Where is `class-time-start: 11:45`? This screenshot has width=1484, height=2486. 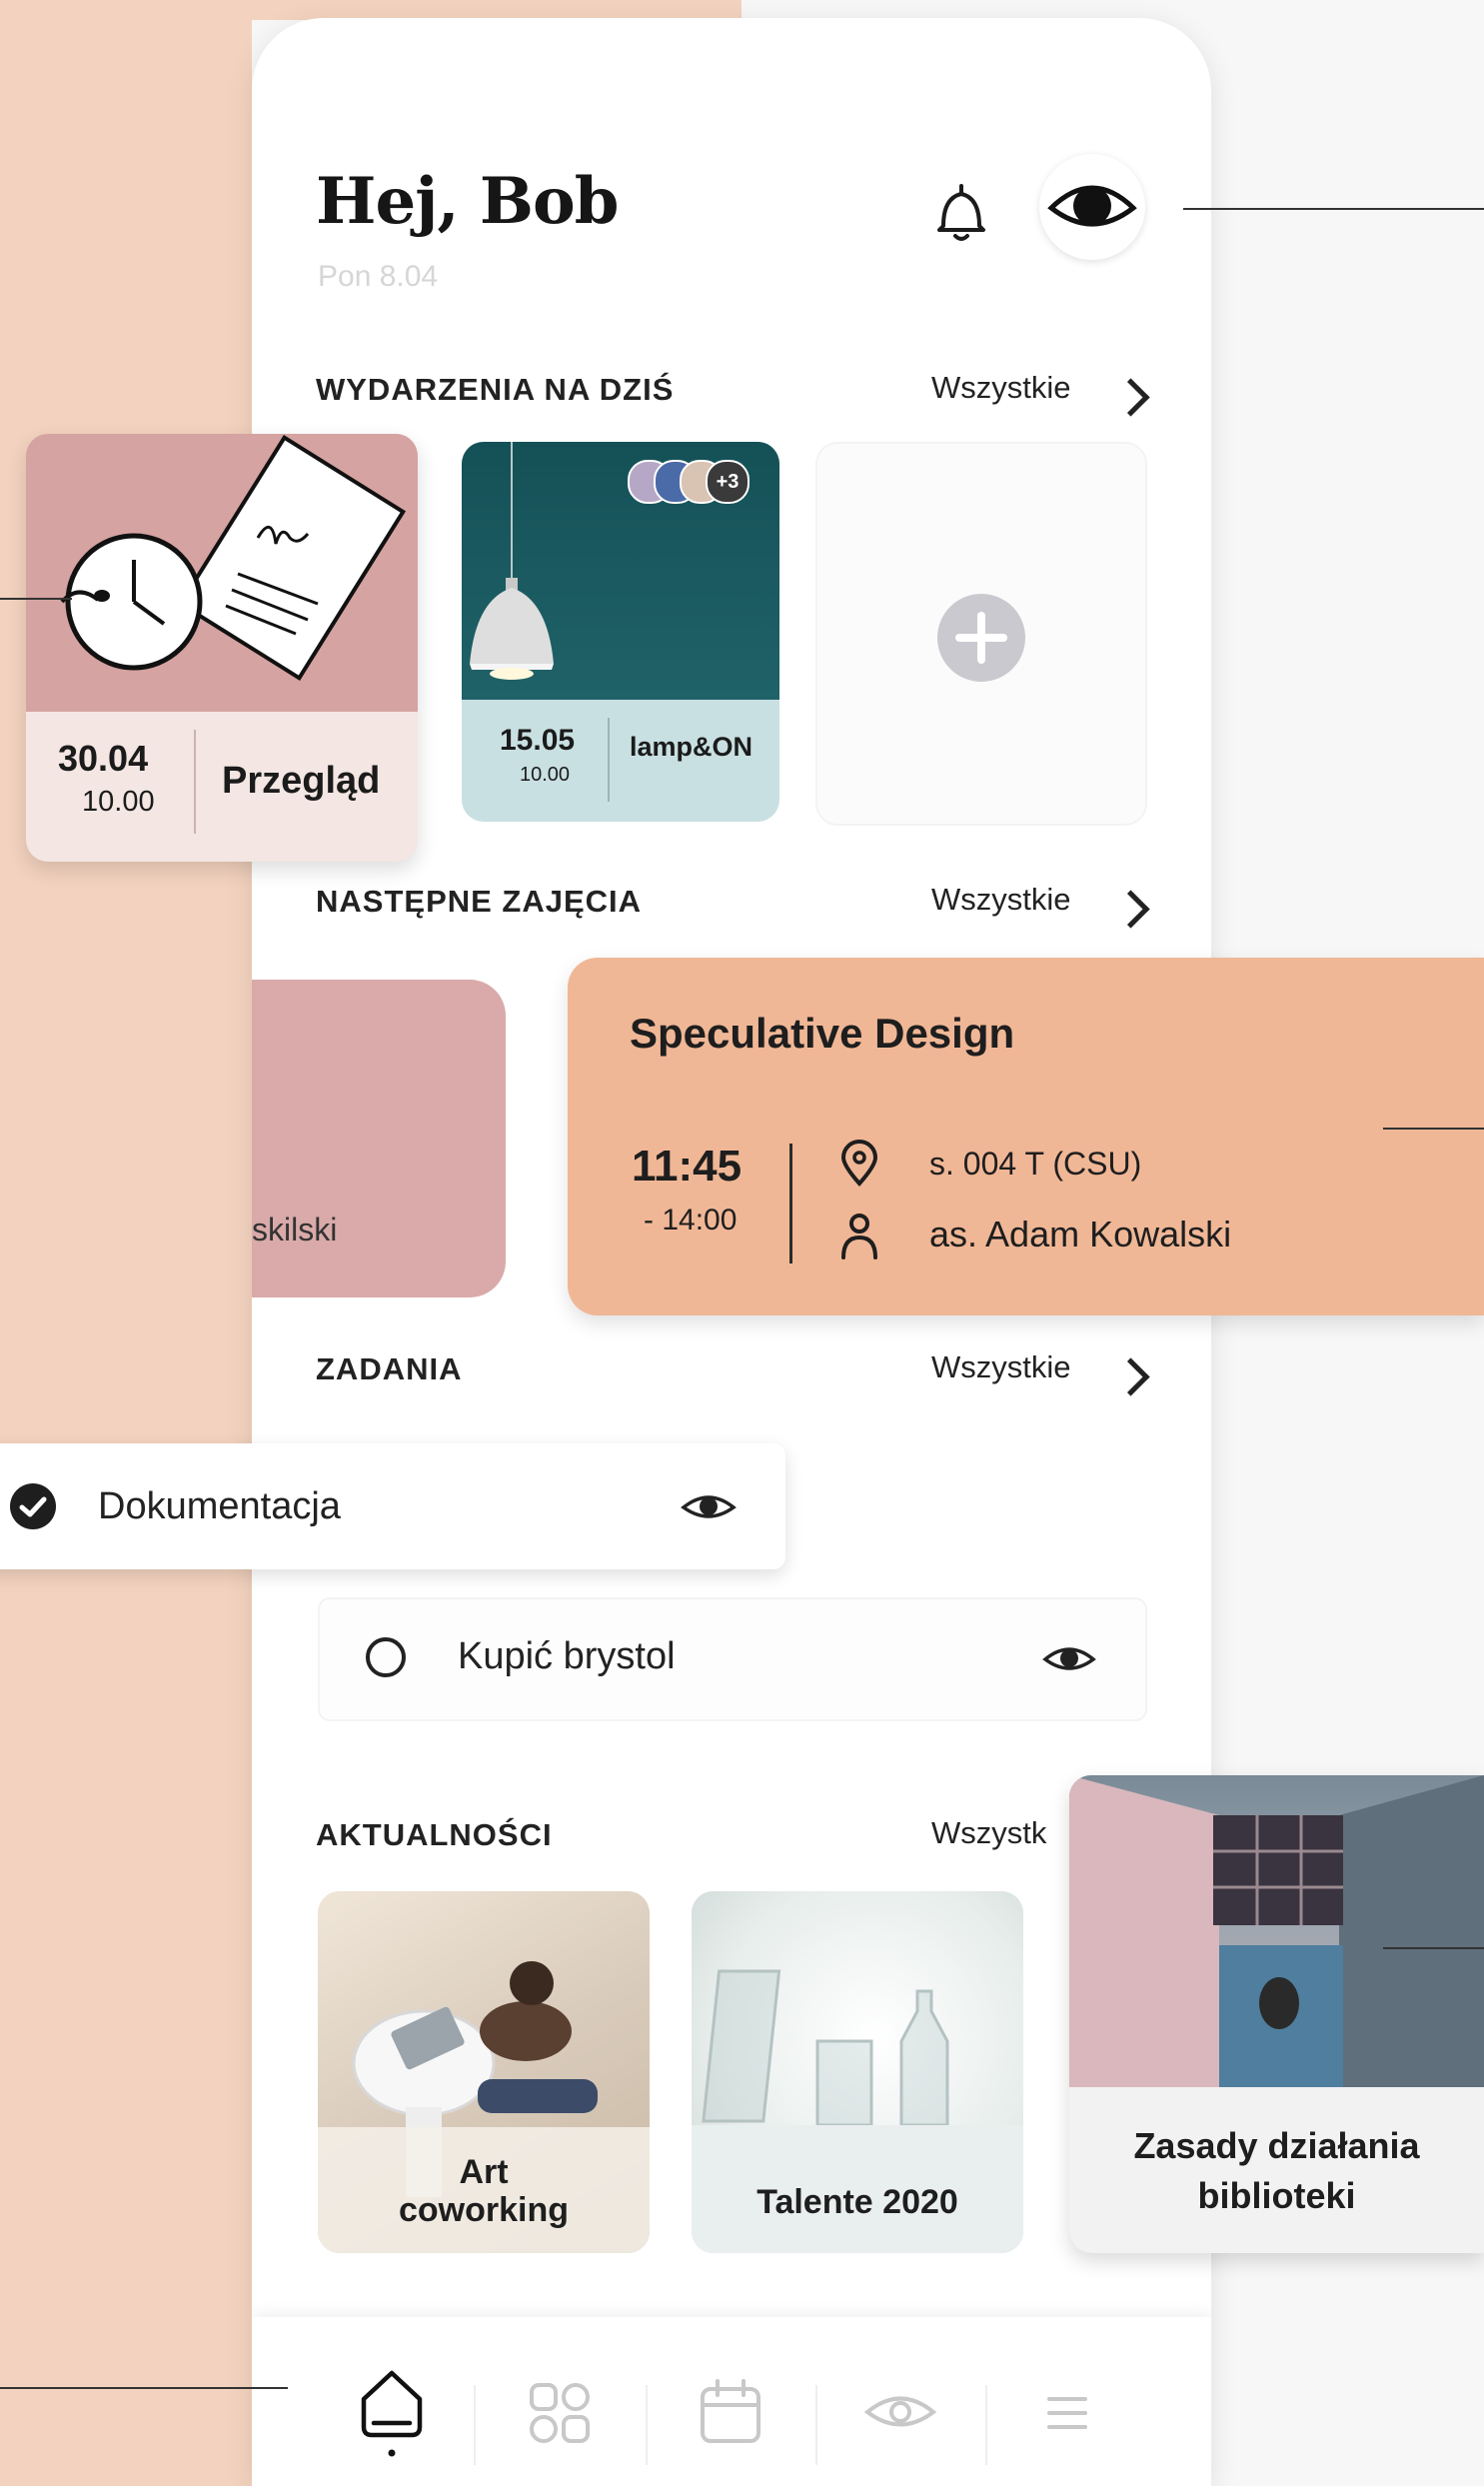
class-time-start: 11:45 is located at coordinates (687, 1166).